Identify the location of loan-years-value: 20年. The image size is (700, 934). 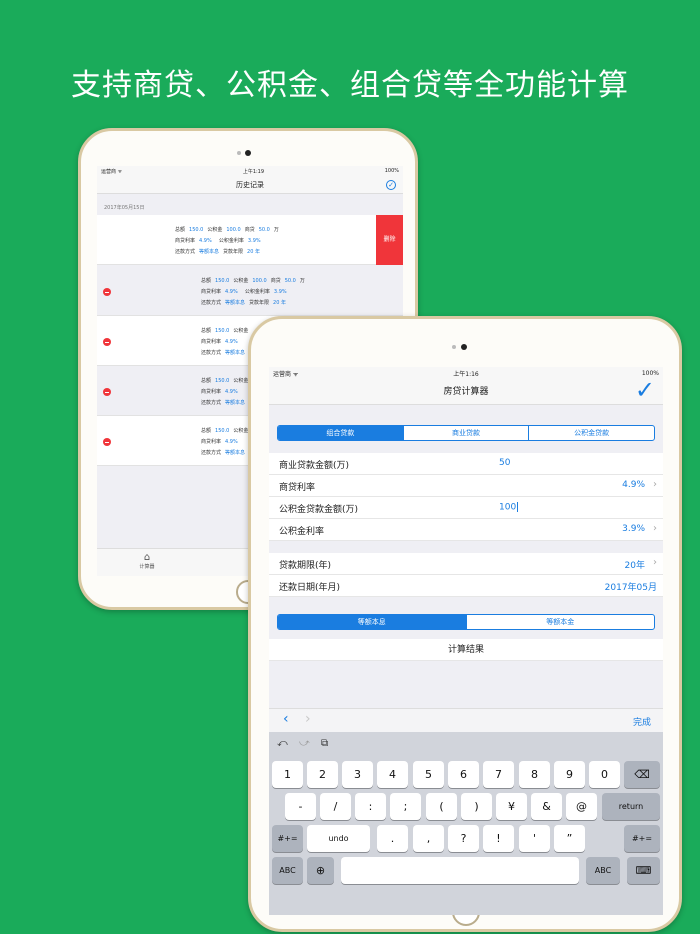
(634, 566).